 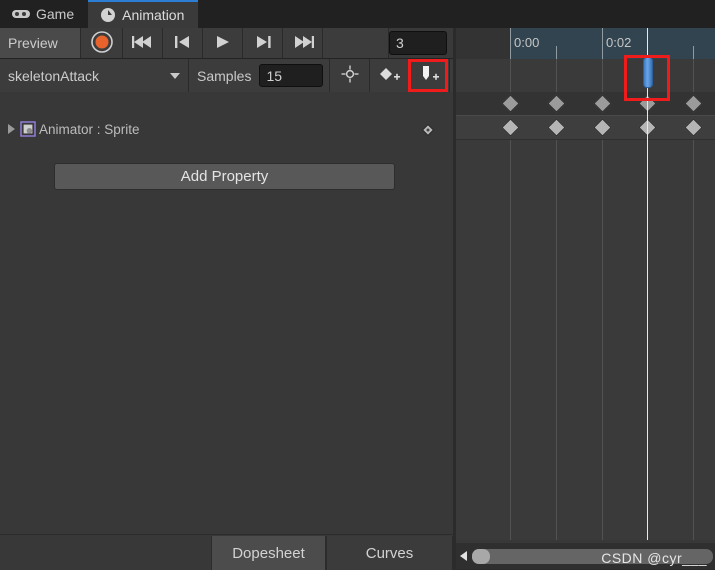 I want to click on playback-toolbar: Preview 3, so click(x=226, y=43).